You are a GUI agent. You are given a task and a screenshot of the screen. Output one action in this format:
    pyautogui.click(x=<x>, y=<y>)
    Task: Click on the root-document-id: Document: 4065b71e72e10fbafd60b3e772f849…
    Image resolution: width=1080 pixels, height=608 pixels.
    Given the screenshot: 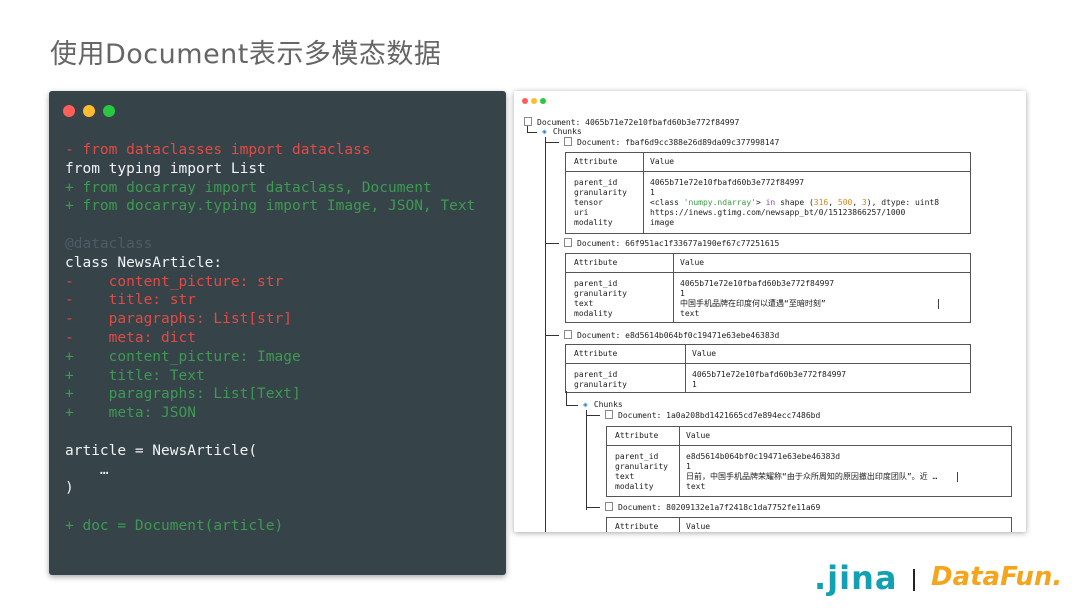 What is the action you would take?
    pyautogui.click(x=638, y=122)
    